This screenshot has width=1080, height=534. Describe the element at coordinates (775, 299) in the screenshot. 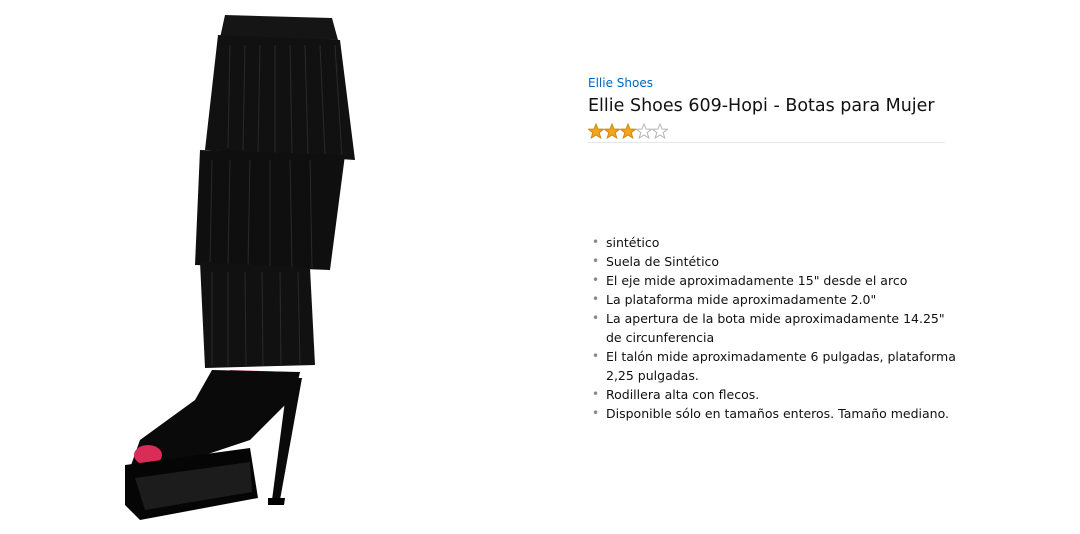

I see `list-item: La plataforma mide aproximadamente 2.0"` at that location.